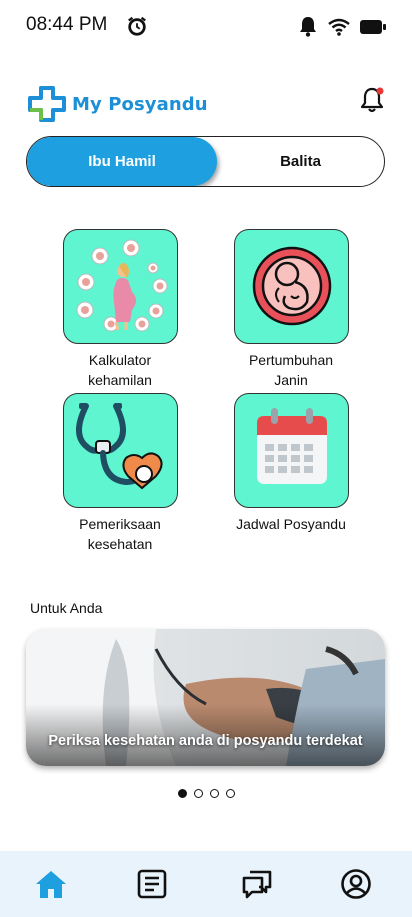 Image resolution: width=412 pixels, height=917 pixels. Describe the element at coordinates (120, 534) in the screenshot. I see `menu-label: Pemeriksaan kesehatan` at that location.